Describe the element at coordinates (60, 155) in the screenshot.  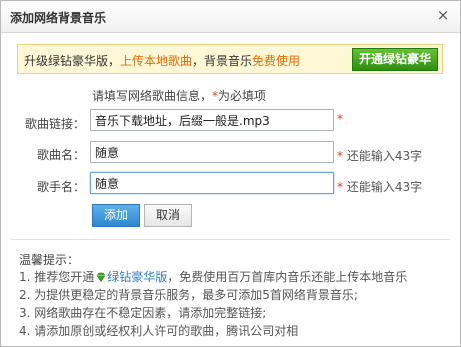
I see `song-name-label: 歌曲名：` at that location.